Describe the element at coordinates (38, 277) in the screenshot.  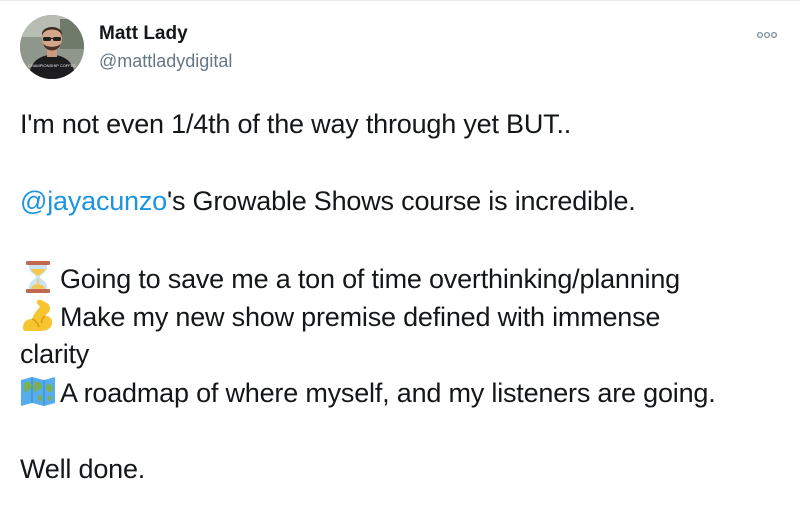
I see `hourglass-icon` at that location.